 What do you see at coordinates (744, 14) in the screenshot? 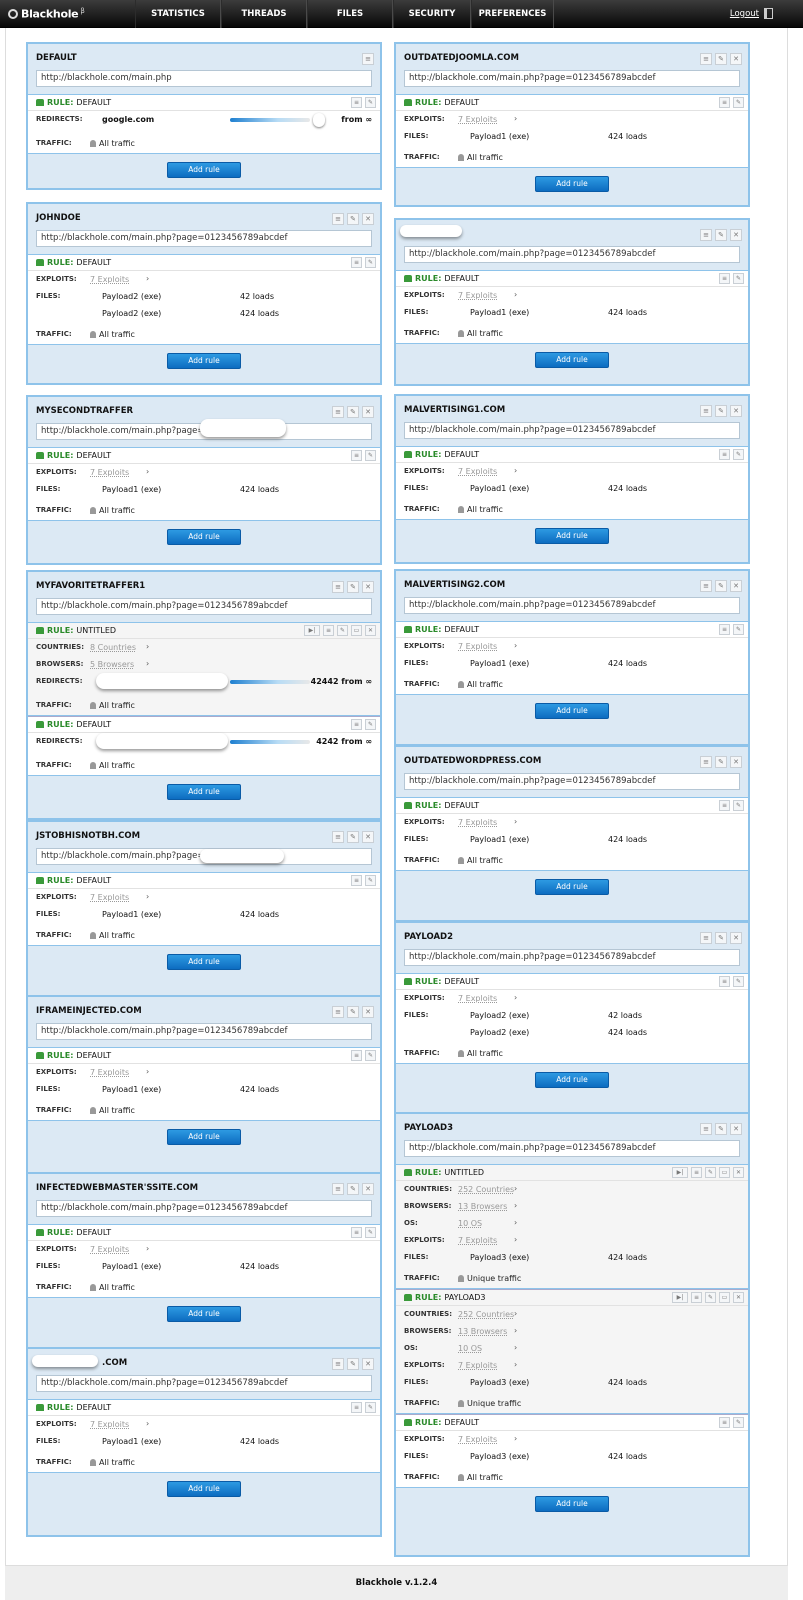
I see `logout-link: Logout` at bounding box center [744, 14].